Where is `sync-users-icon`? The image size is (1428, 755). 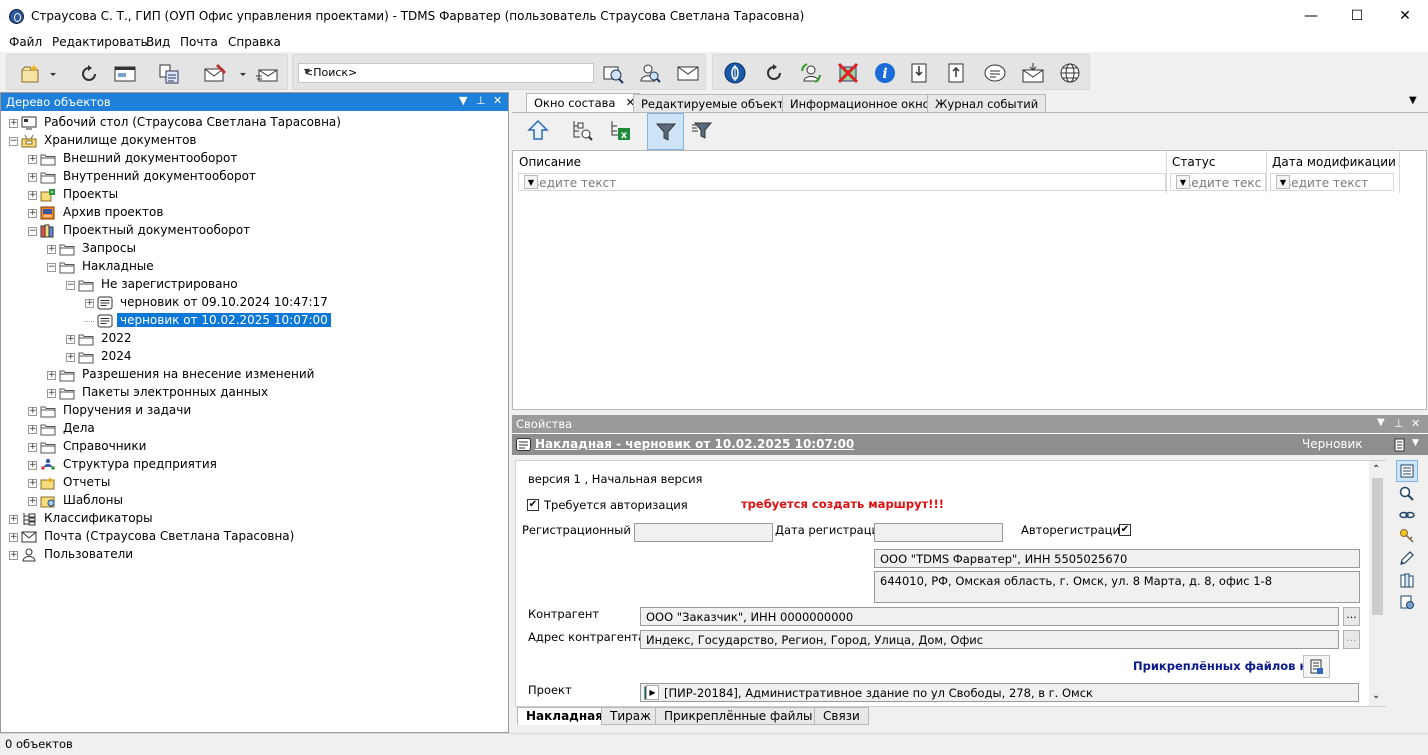
sync-users-icon is located at coordinates (811, 73).